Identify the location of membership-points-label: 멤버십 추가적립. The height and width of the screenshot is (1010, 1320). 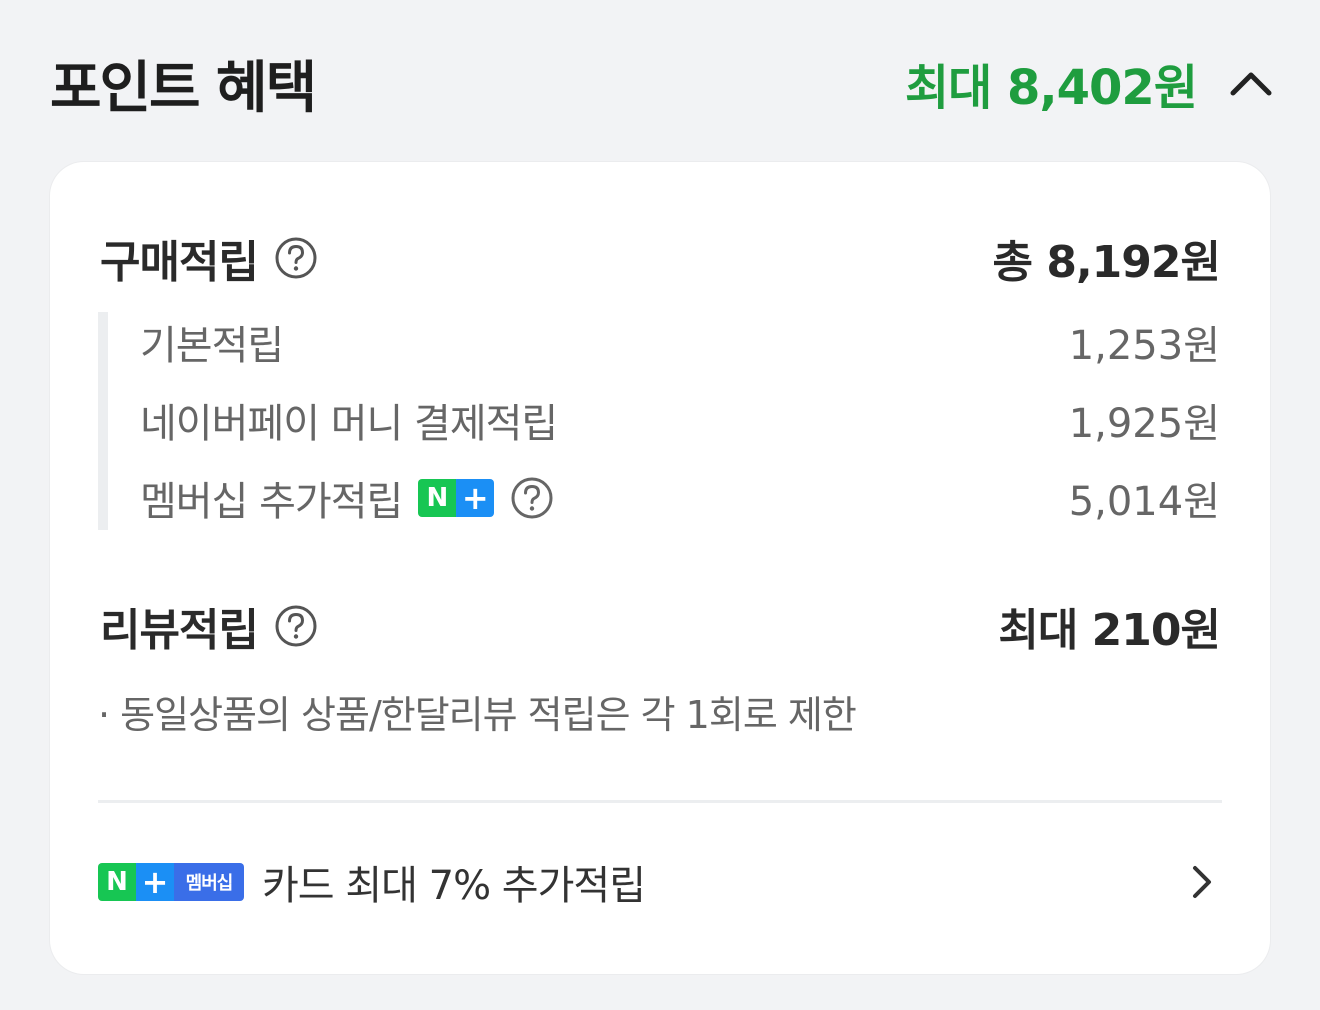
(271, 502).